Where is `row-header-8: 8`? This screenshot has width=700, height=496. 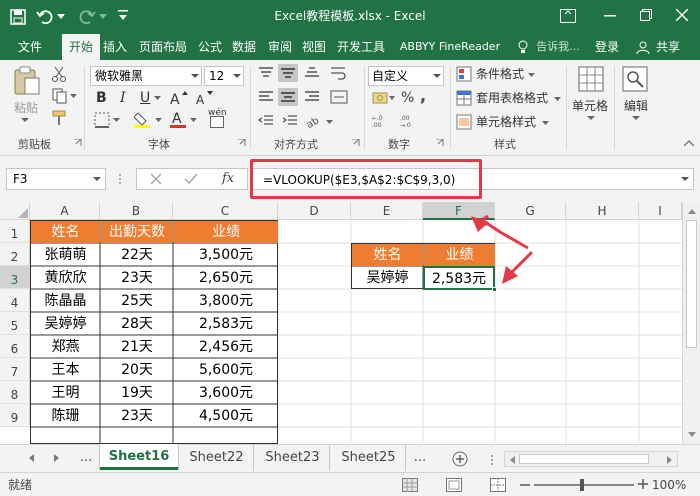
row-header-8: 8 is located at coordinates (15, 392).